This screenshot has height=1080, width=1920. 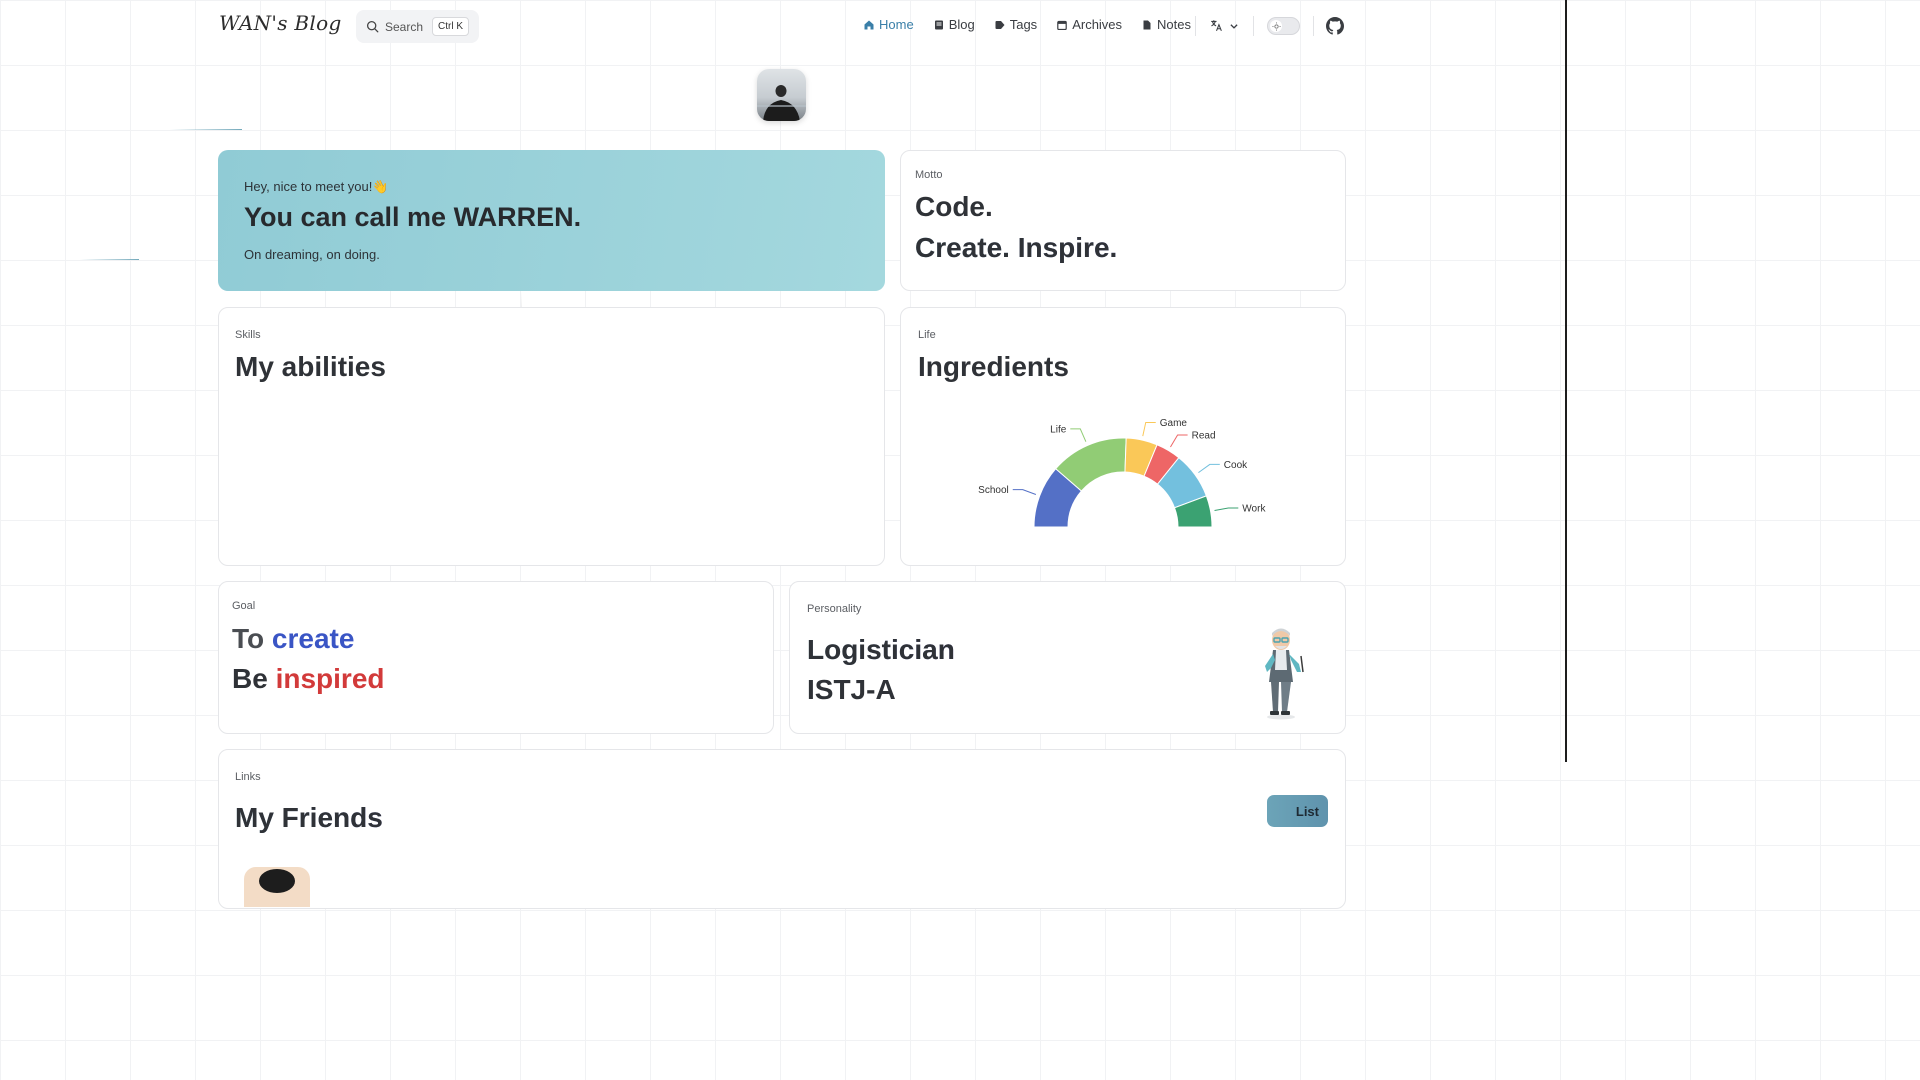 I want to click on links-title: My Friends, so click(x=309, y=817).